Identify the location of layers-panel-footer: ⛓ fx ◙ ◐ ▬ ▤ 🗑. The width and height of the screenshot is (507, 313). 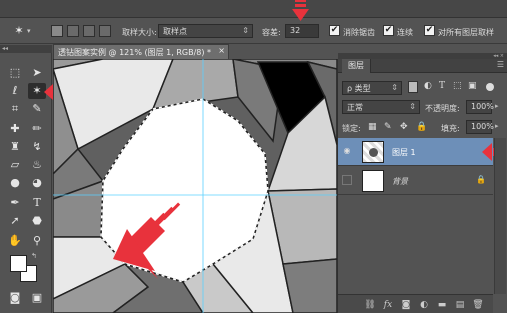
(415, 303).